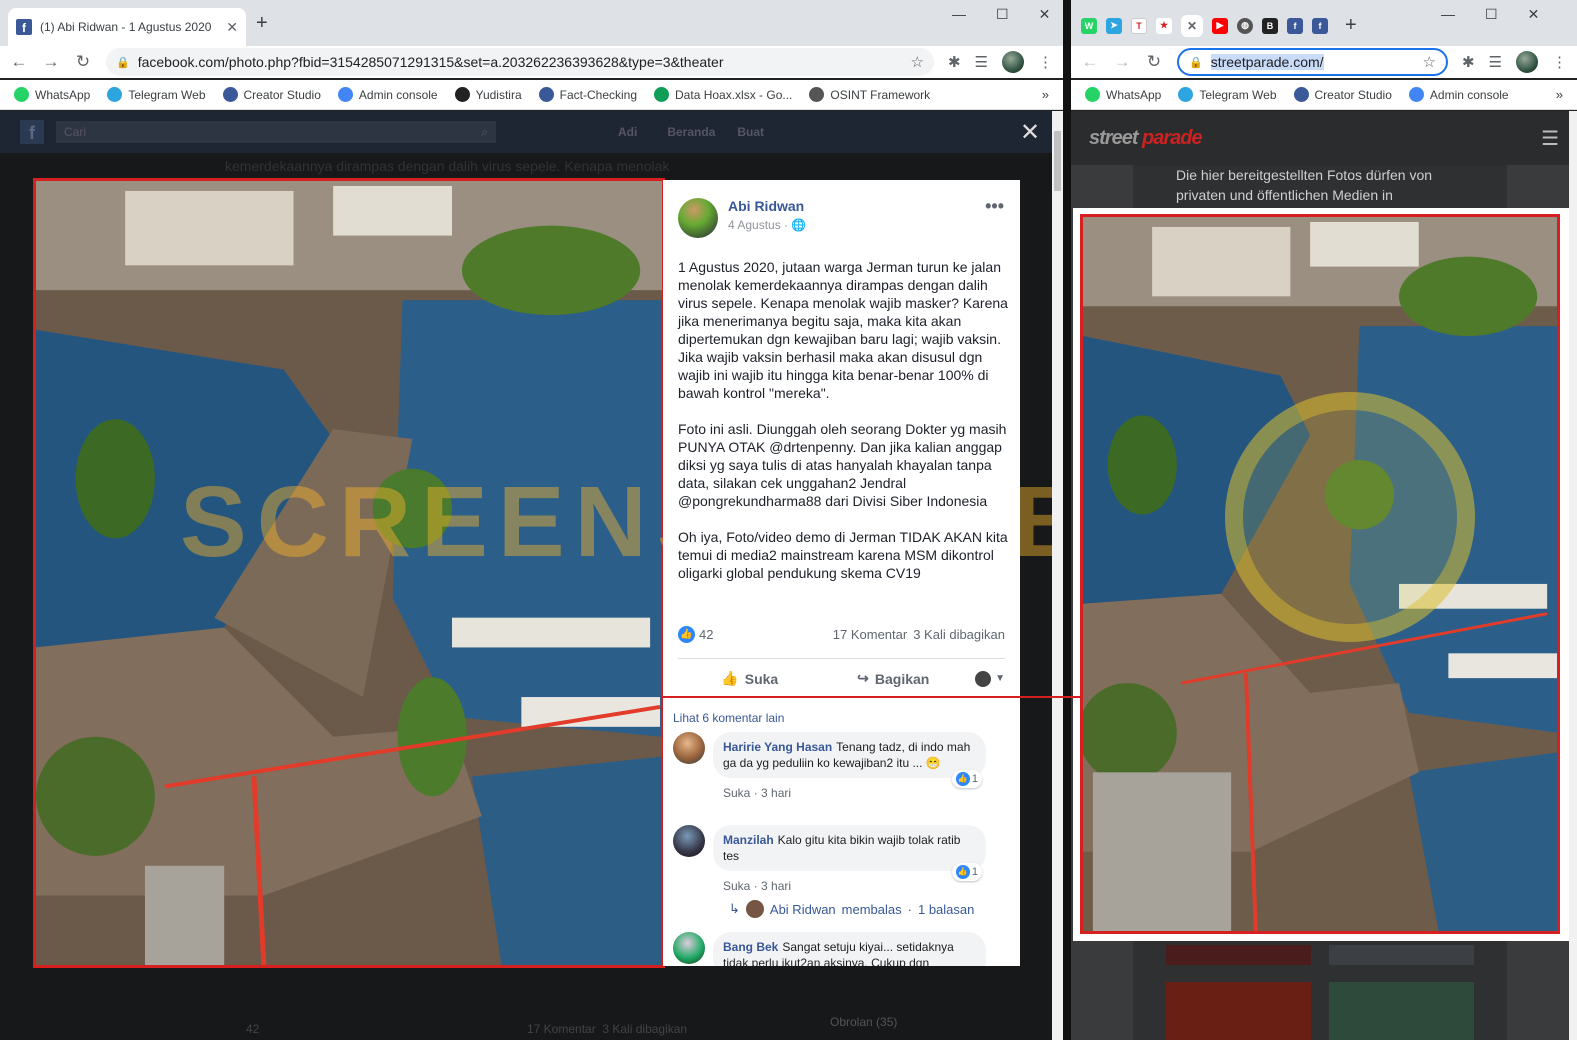 This screenshot has height=1040, width=1577. I want to click on fb-nav-profile: Adi, so click(627, 132).